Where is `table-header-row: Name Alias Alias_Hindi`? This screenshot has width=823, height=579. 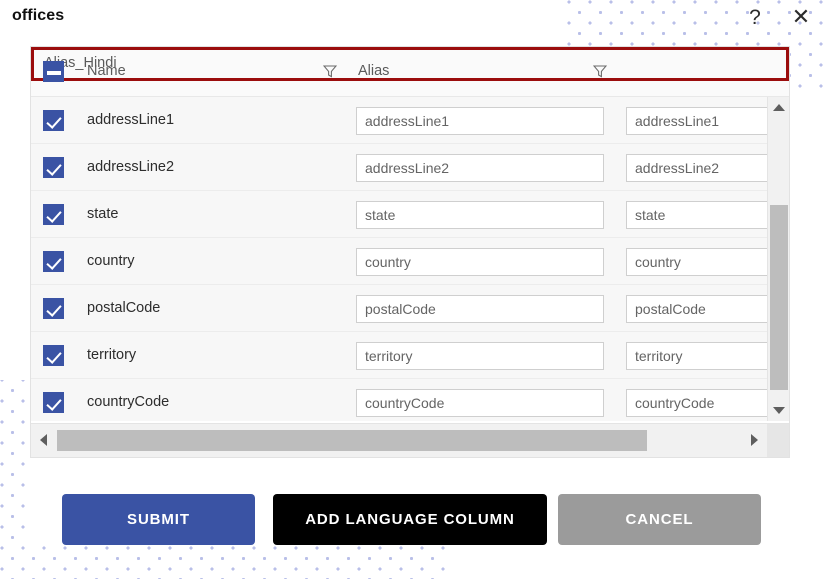
table-header-row: Name Alias Alias_Hindi is located at coordinates (410, 72).